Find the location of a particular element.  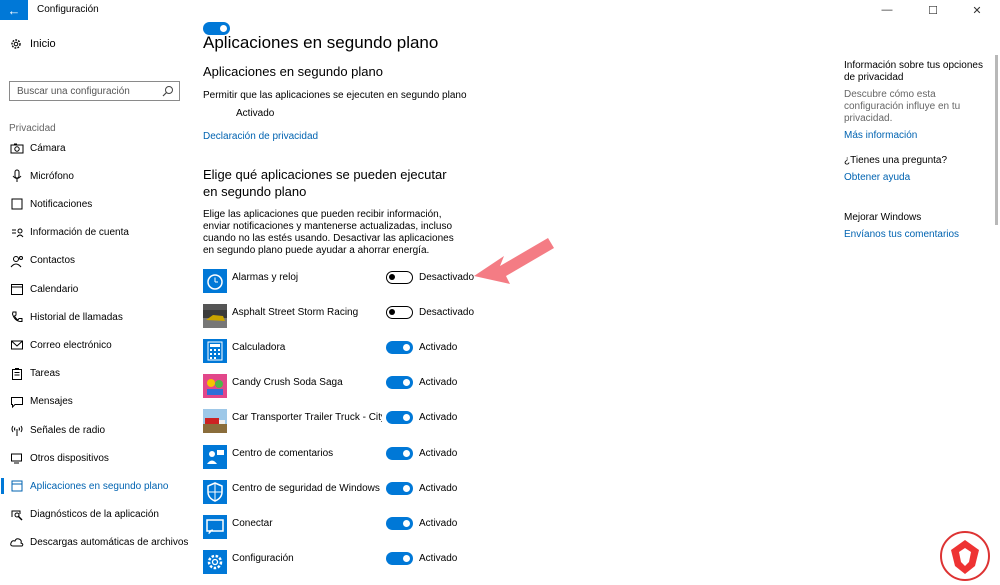

back-arrow-icon: ← is located at coordinates (14, 10).